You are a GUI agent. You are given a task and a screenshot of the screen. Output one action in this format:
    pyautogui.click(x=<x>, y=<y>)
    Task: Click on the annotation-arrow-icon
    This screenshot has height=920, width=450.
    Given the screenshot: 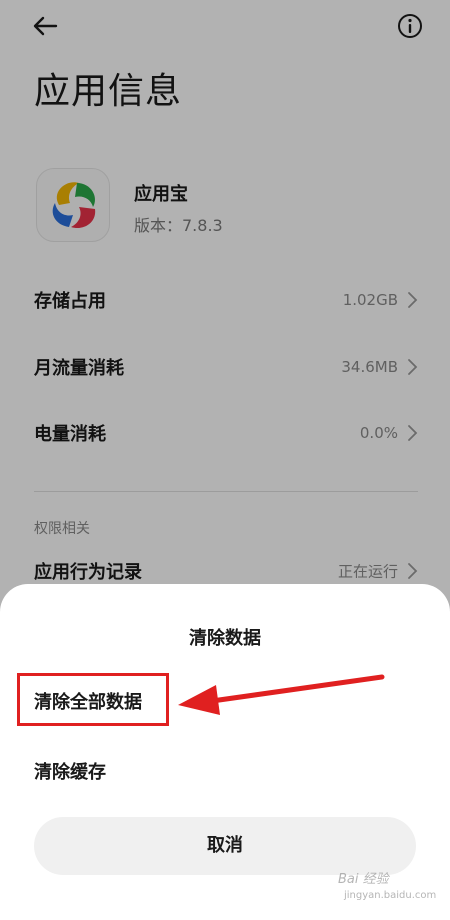 What is the action you would take?
    pyautogui.click(x=281, y=694)
    